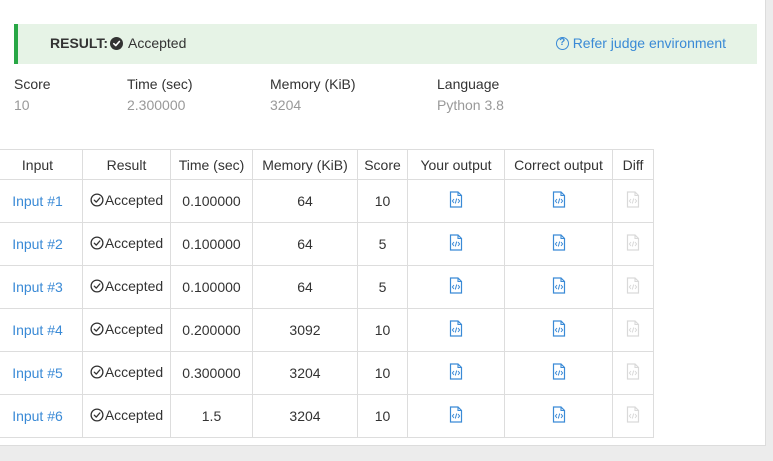  I want to click on row-memory-cell: 3204, so click(305, 416).